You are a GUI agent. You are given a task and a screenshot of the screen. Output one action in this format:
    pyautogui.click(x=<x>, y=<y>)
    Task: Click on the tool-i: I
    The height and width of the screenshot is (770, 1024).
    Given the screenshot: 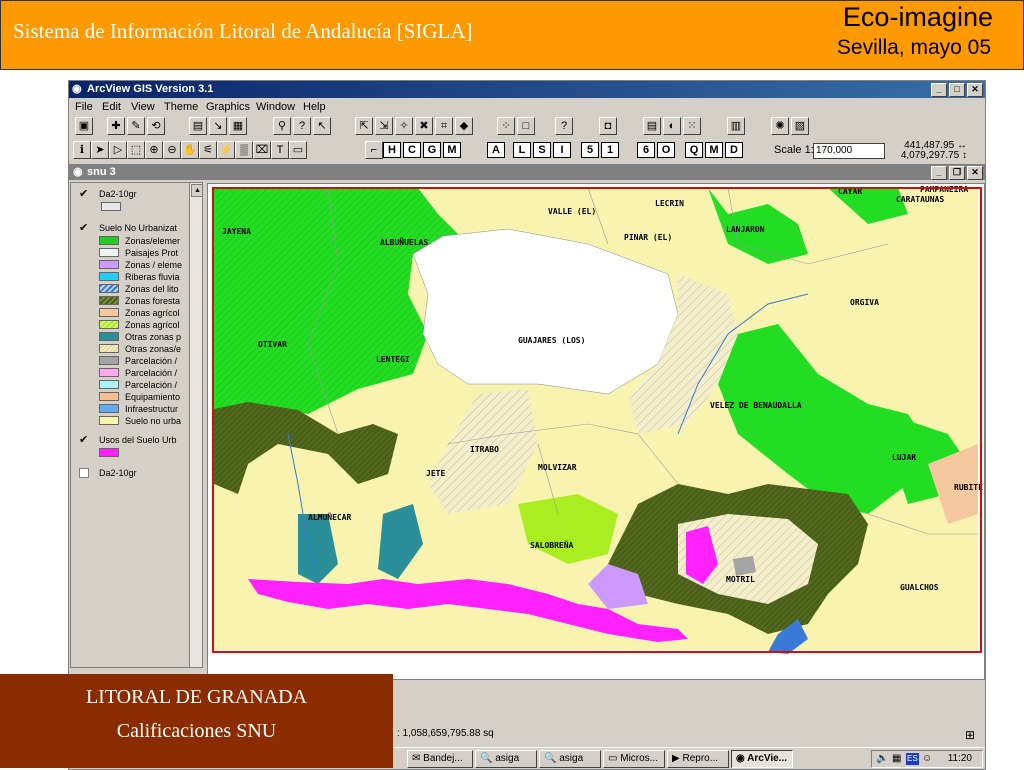 What is the action you would take?
    pyautogui.click(x=562, y=150)
    